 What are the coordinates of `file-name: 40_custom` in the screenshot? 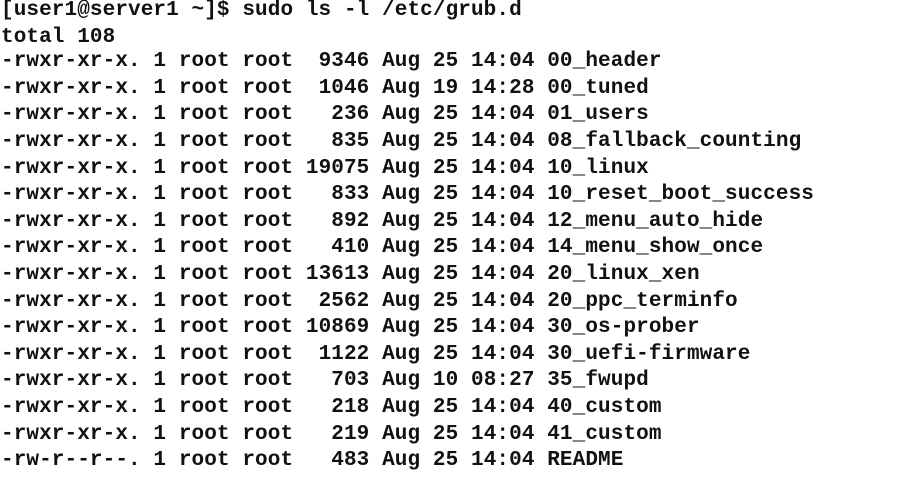 It's located at (598, 407).